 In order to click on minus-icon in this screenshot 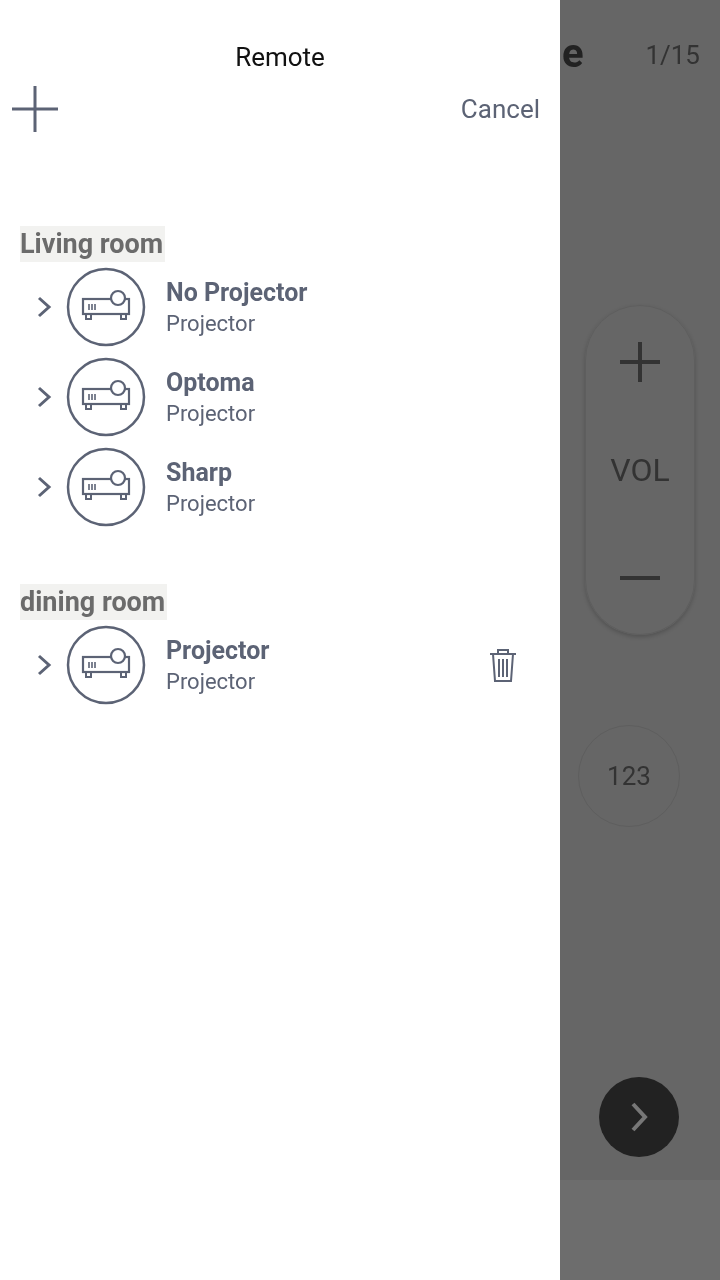, I will do `click(640, 578)`.